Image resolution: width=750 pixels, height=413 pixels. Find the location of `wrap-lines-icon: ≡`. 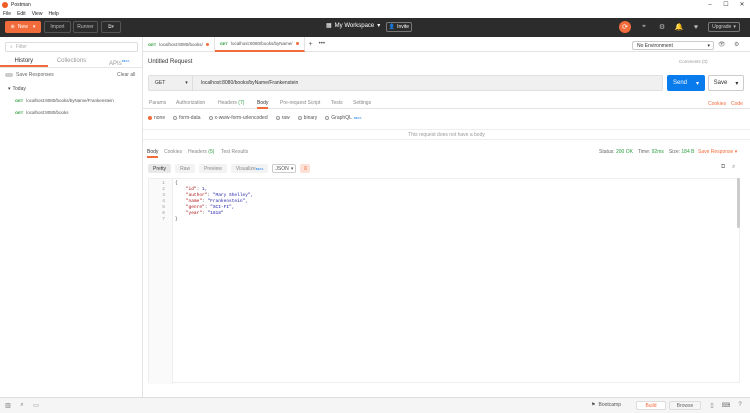

wrap-lines-icon: ≡ is located at coordinates (305, 168).